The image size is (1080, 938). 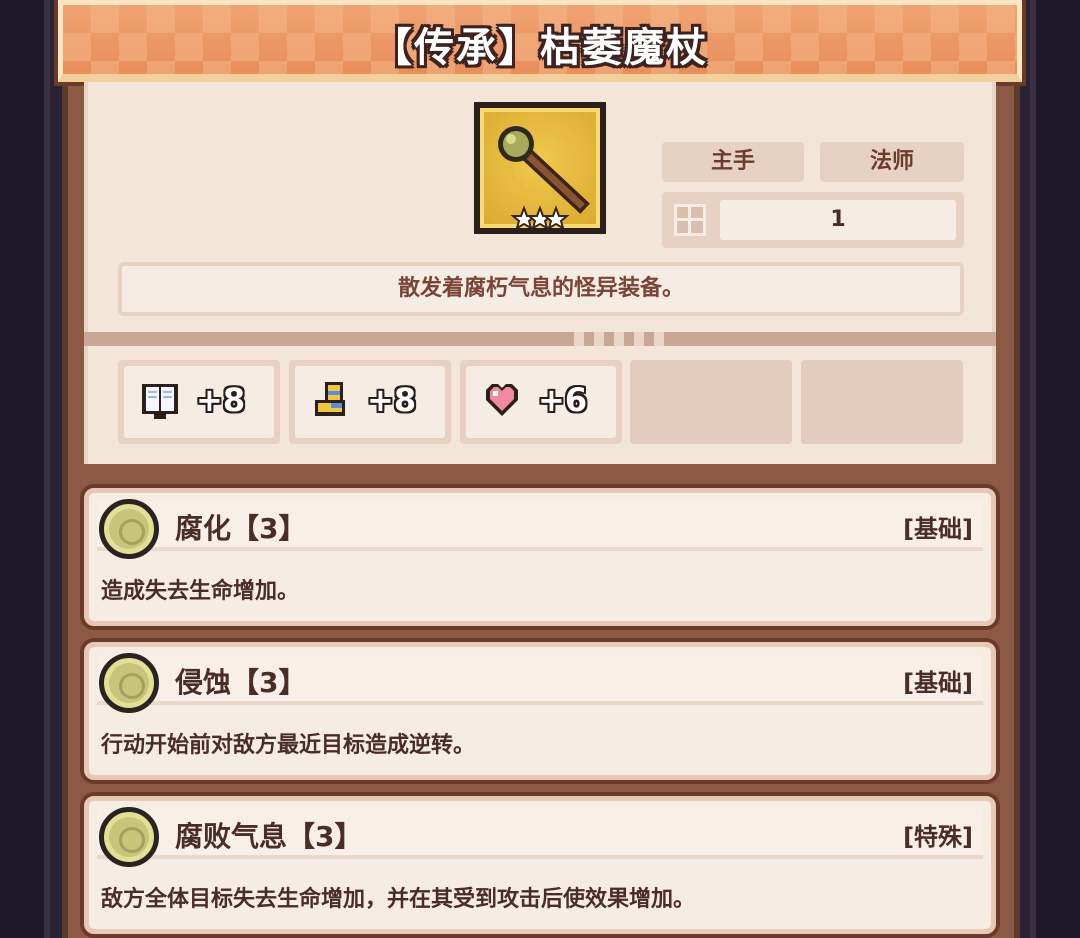 I want to click on section-divider, so click(x=540, y=339).